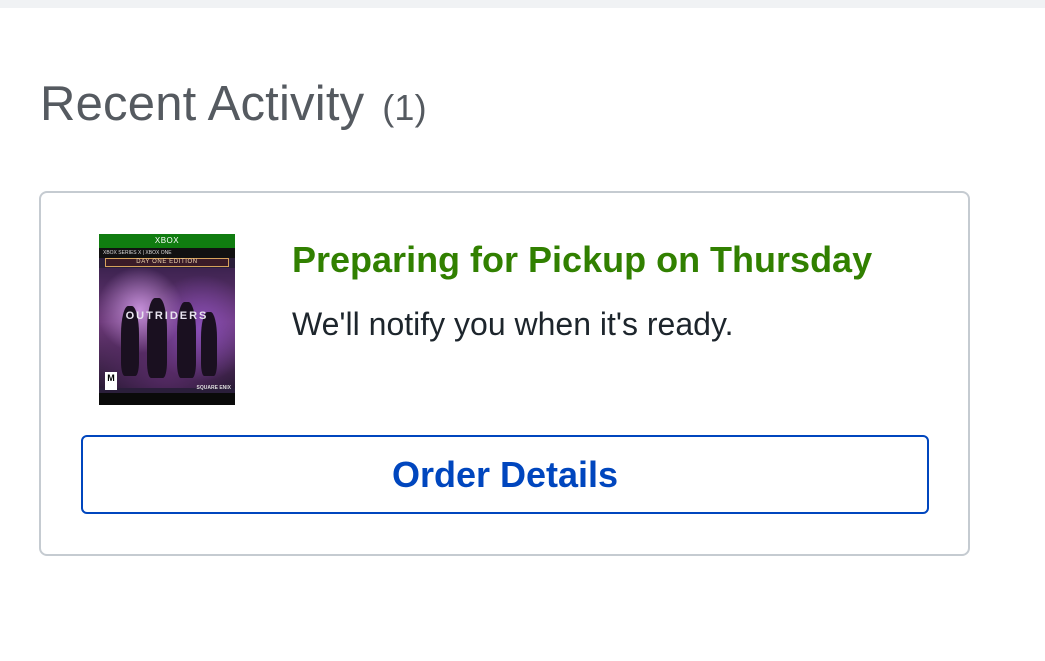 The image size is (1045, 661). I want to click on order-status-description: We'll notify you when it's ready., so click(513, 324).